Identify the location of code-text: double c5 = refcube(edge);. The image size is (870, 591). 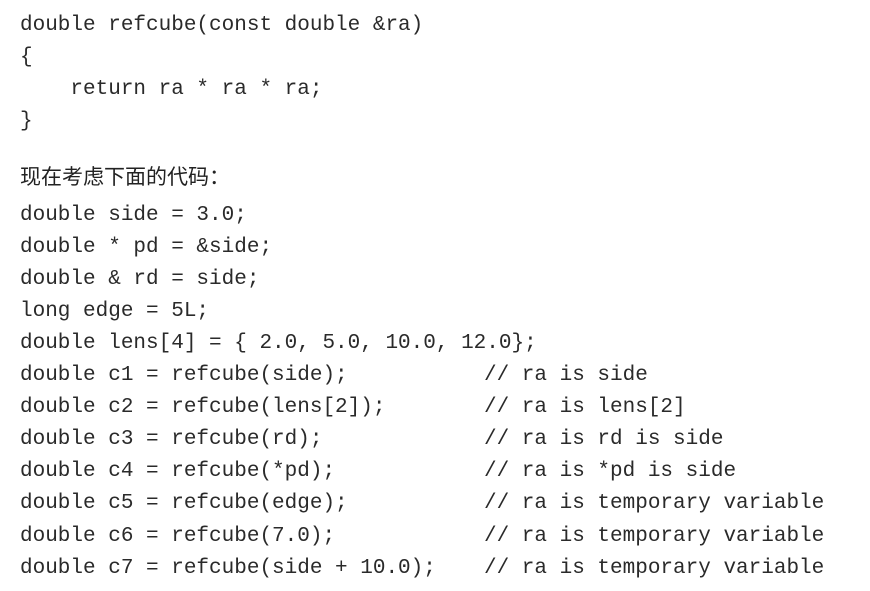
(184, 503).